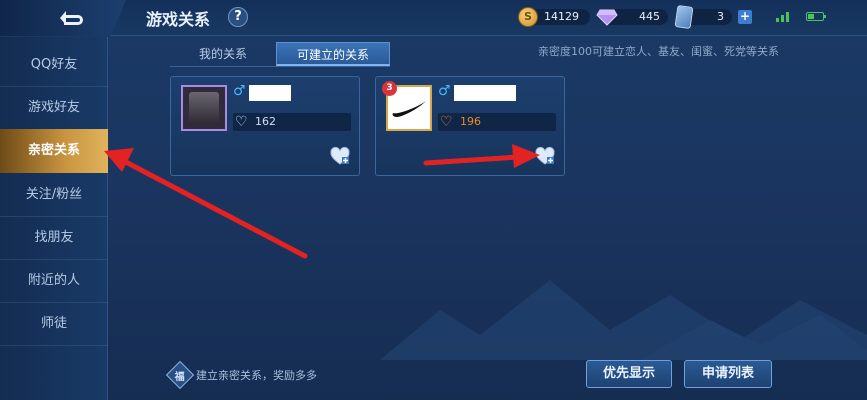  I want to click on gold-coin-counter: S 14129, so click(554, 17).